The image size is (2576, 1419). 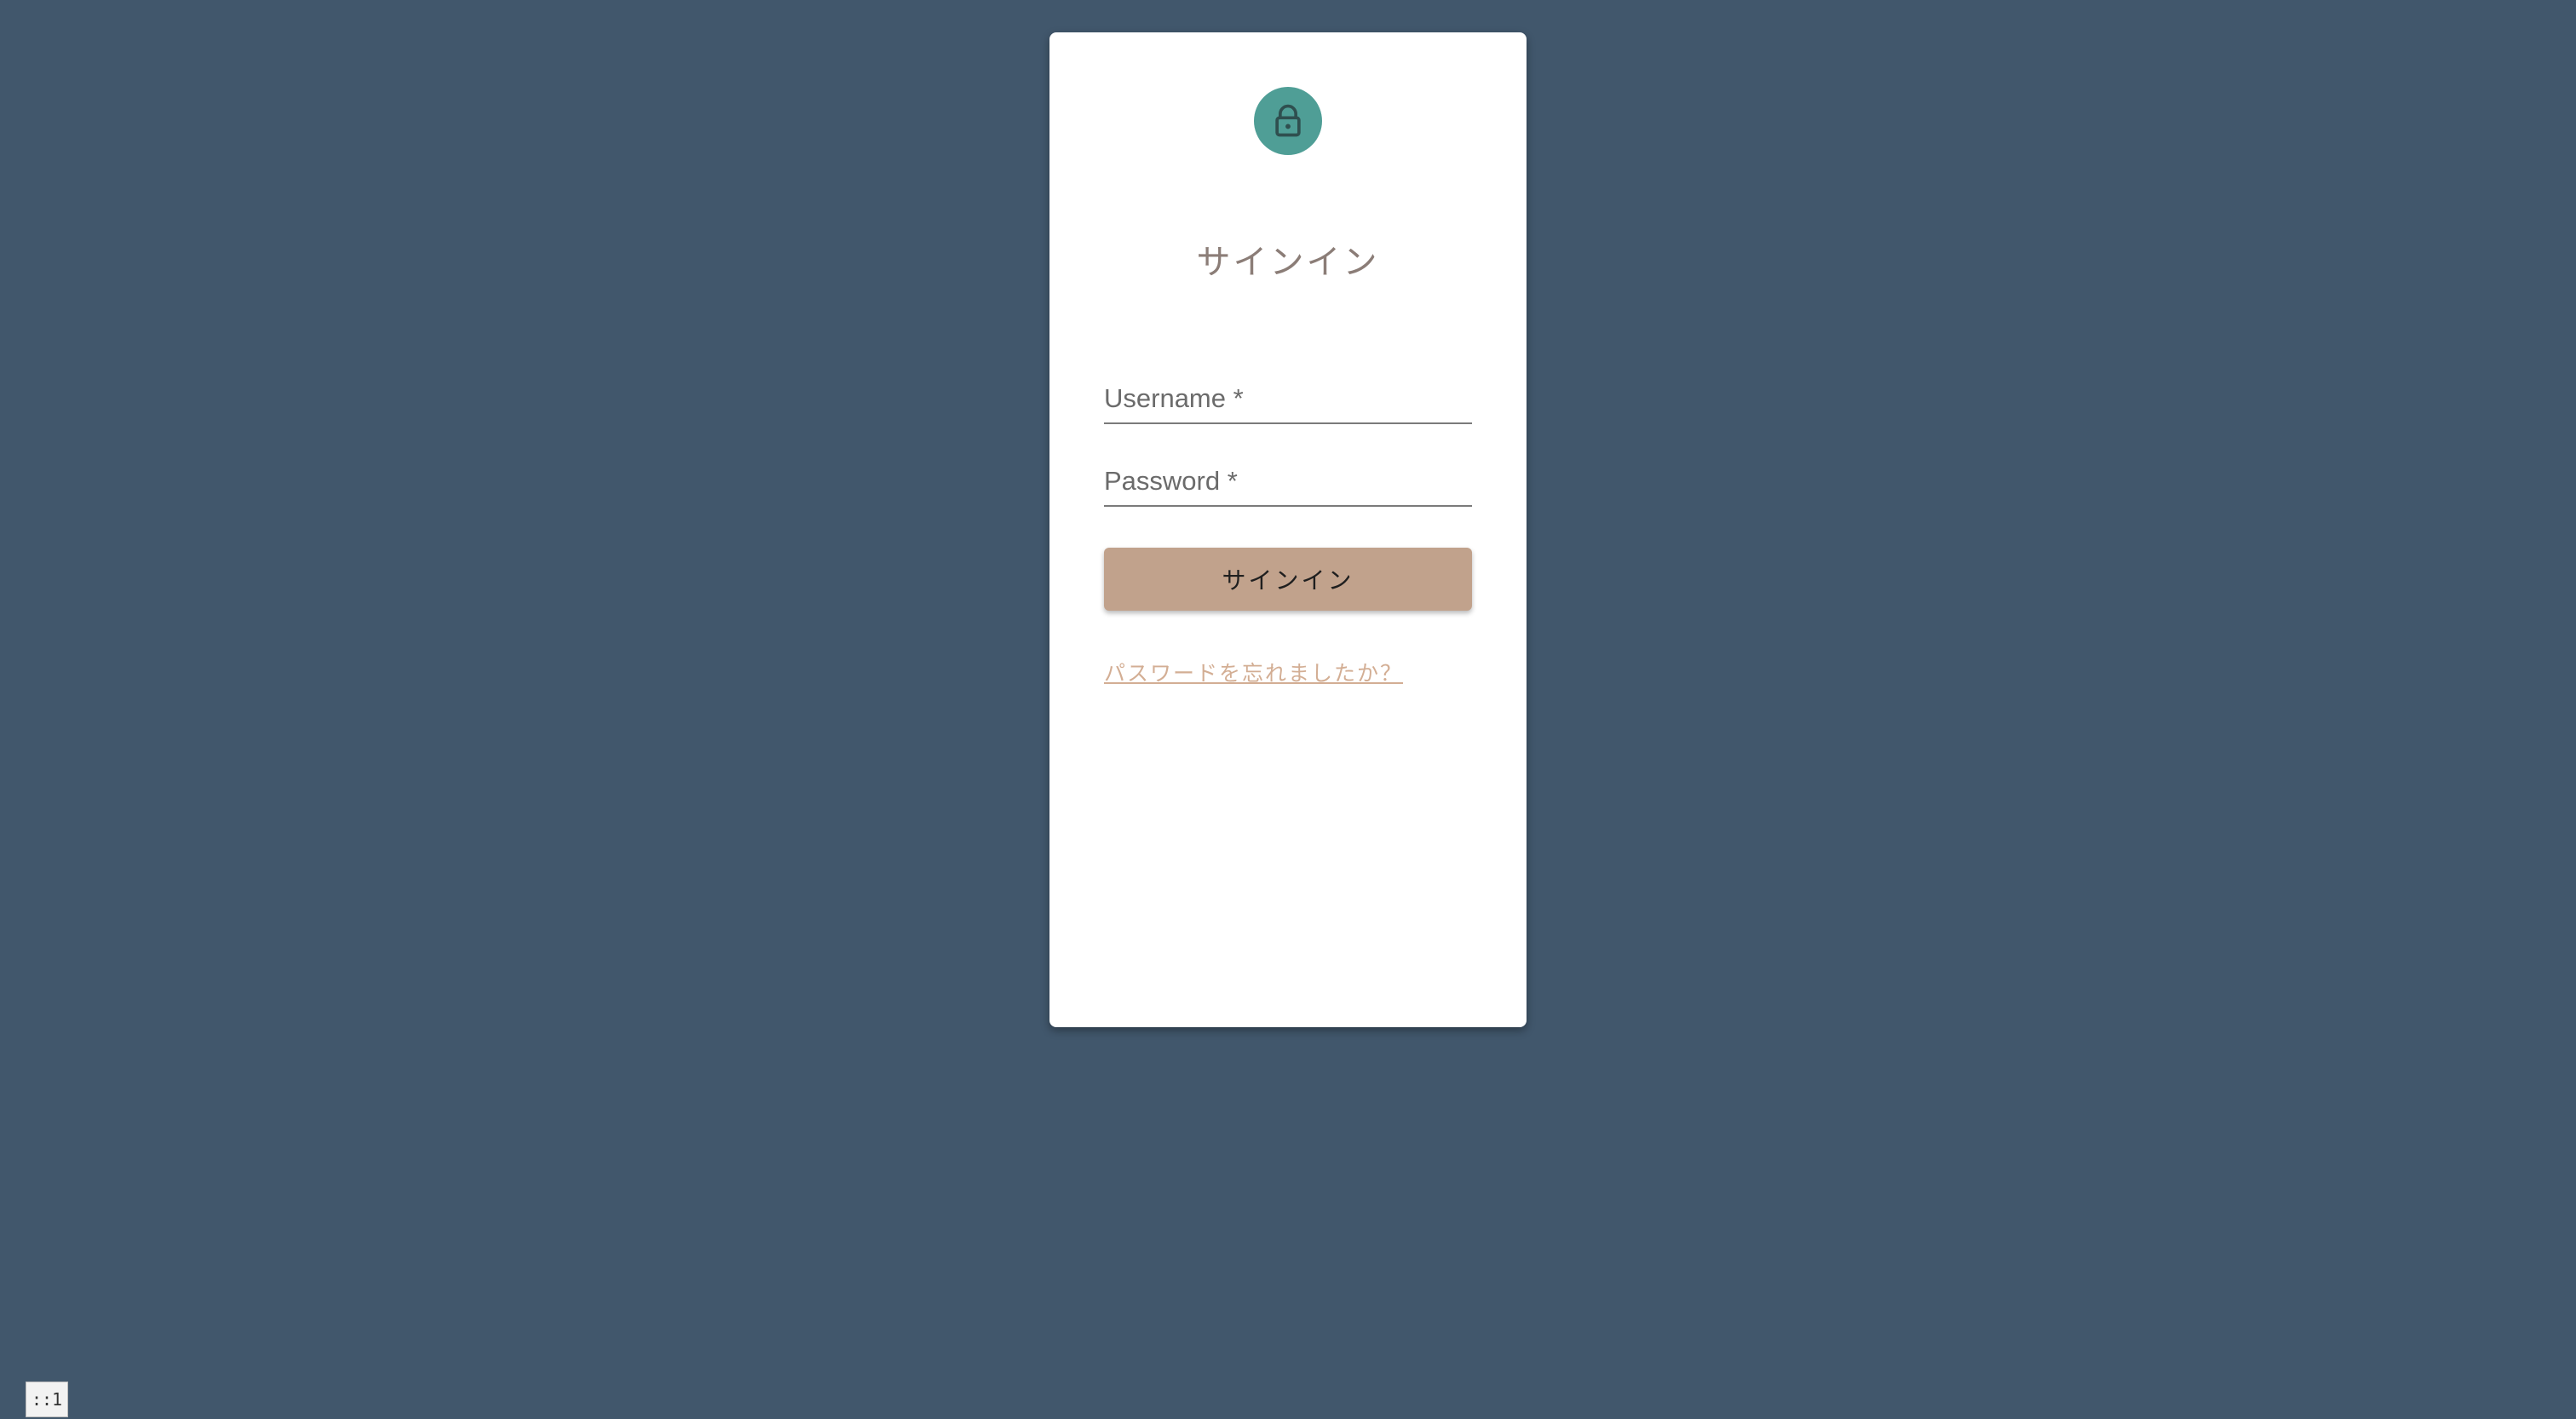 What do you see at coordinates (1288, 263) in the screenshot?
I see `page-title: サインイン` at bounding box center [1288, 263].